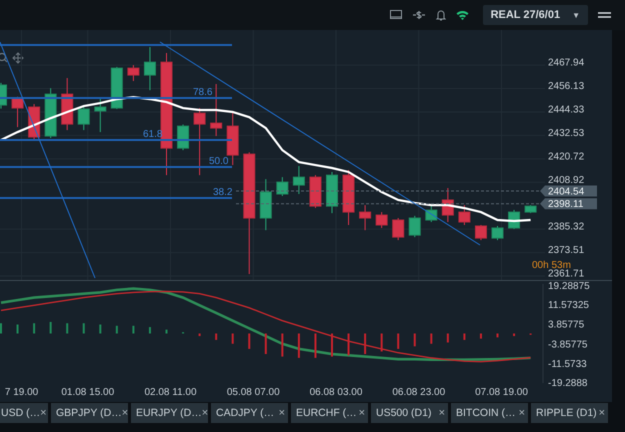  What do you see at coordinates (535, 15) in the screenshot?
I see `account-dropdown: REAL 27/6/01 ▼` at bounding box center [535, 15].